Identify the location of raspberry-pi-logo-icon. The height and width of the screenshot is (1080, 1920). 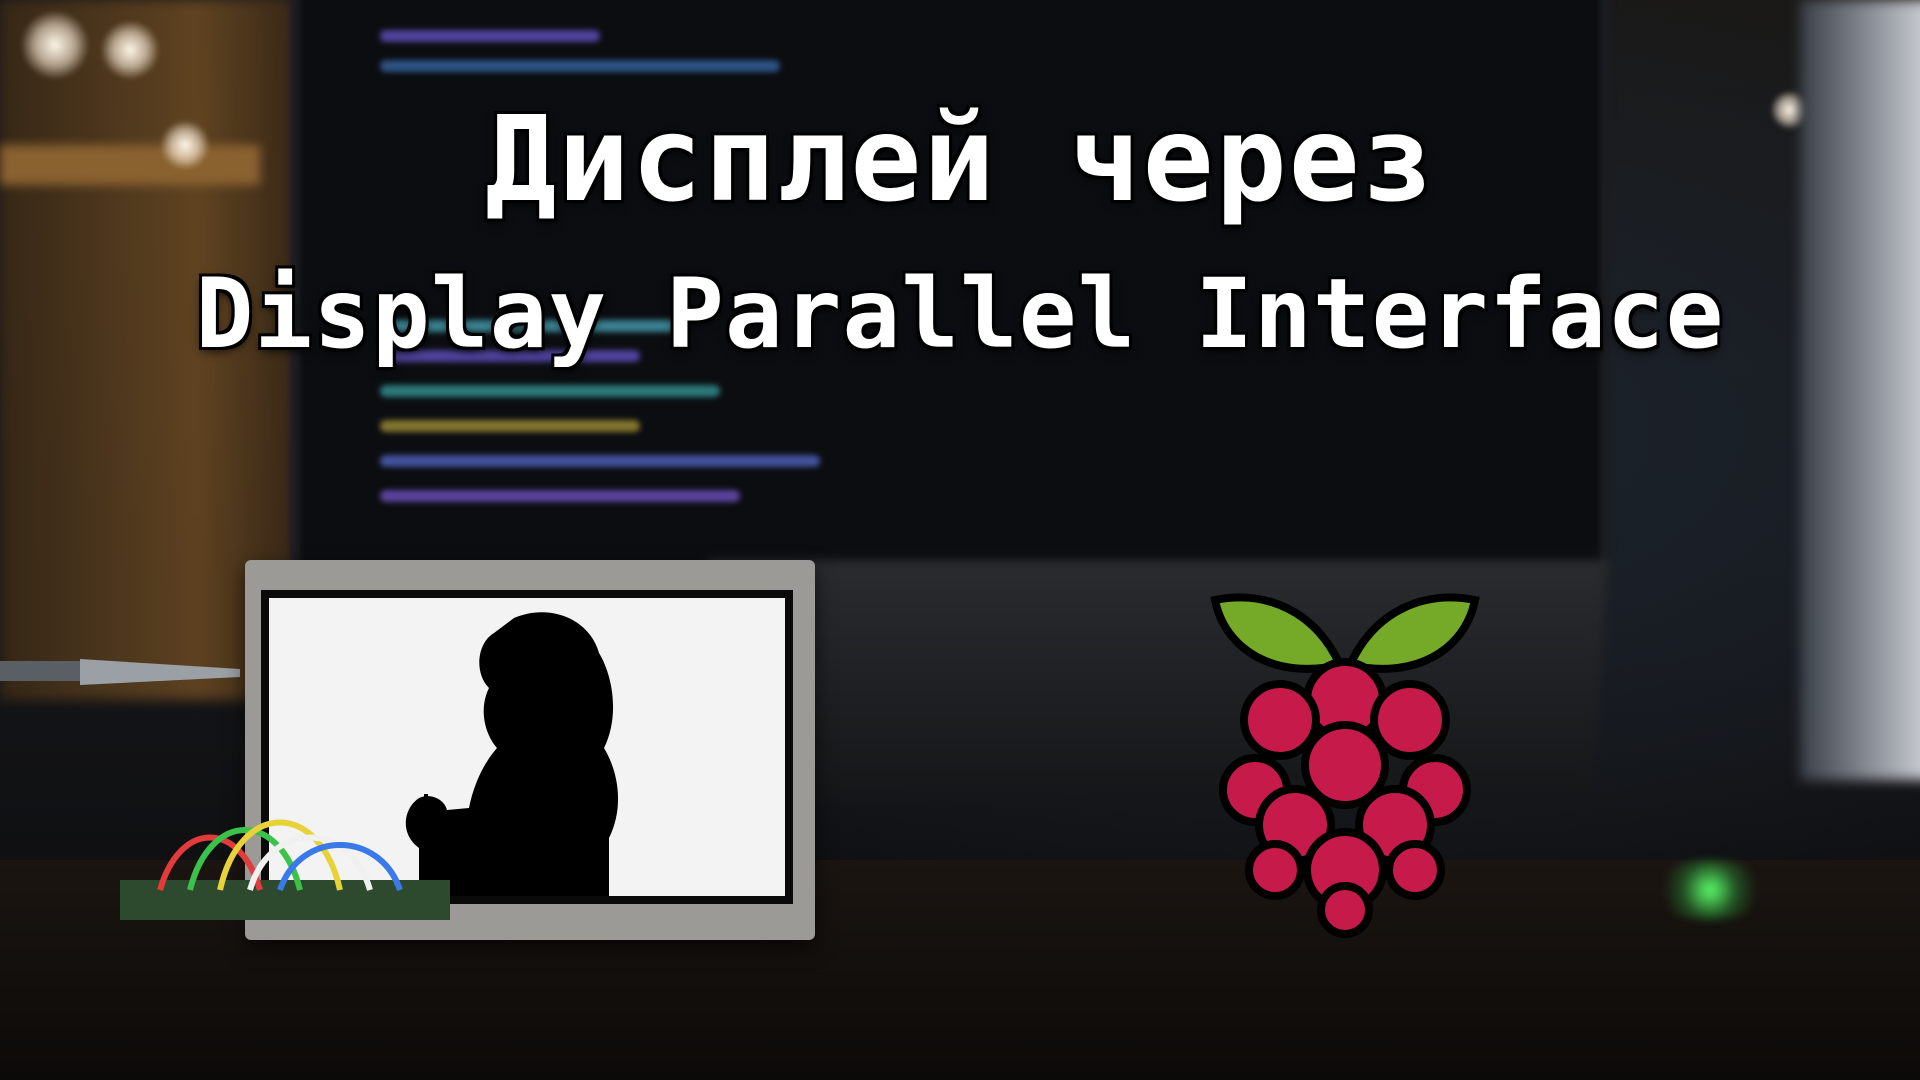
(1345, 765).